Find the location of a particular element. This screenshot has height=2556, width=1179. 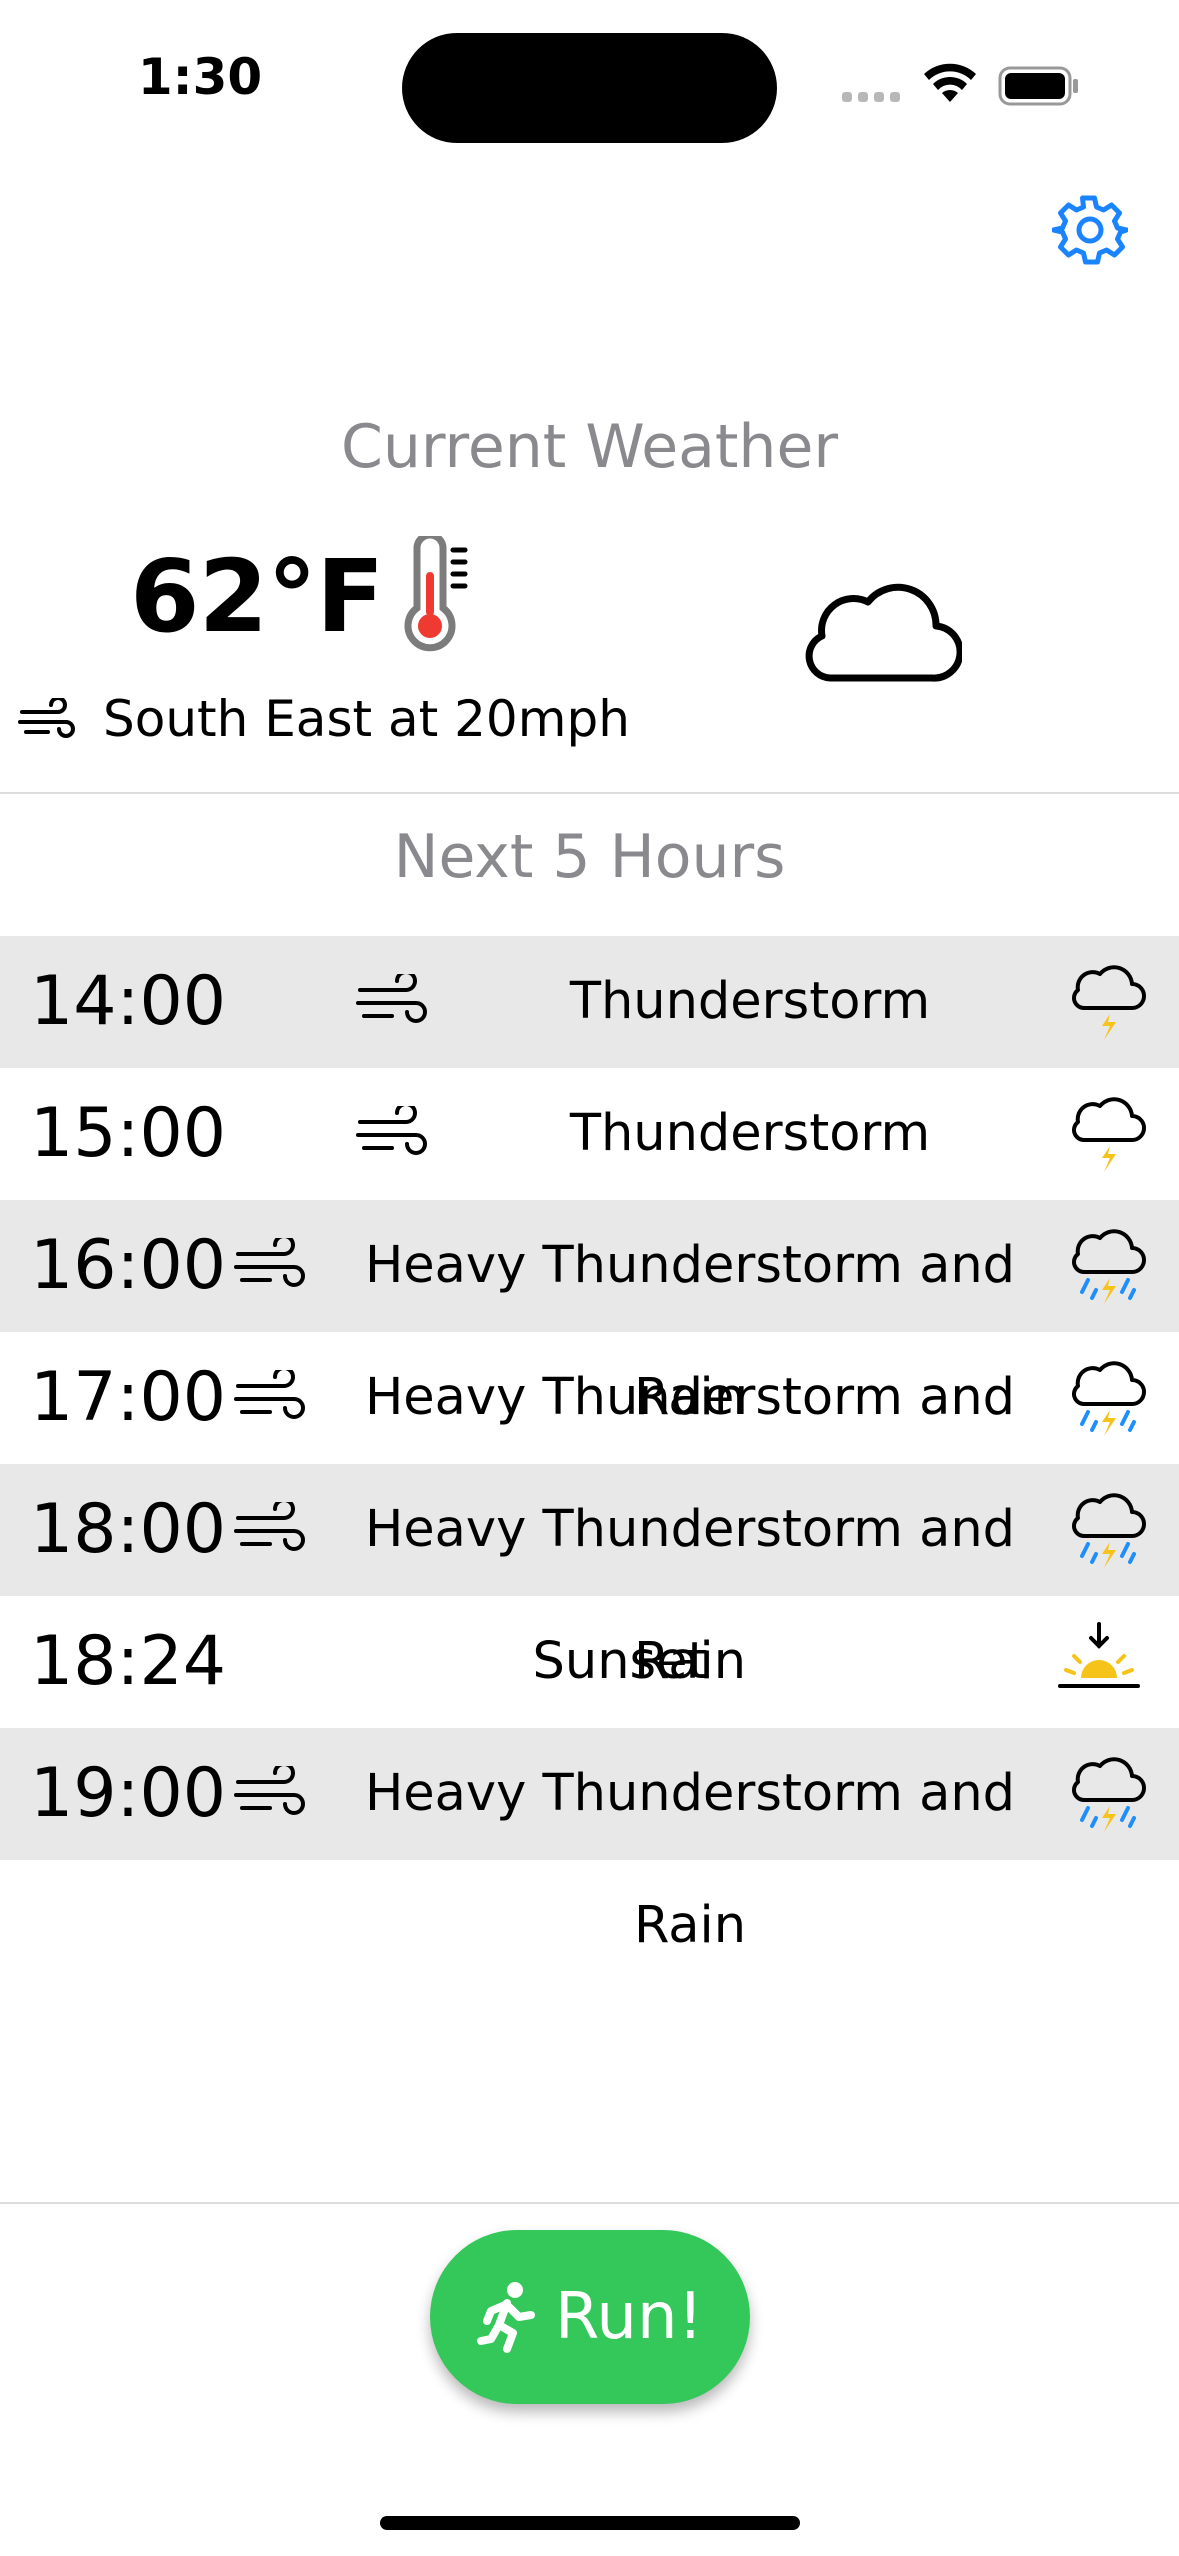

forecast-condition: Heavy Thunderstorm and Rain is located at coordinates (690, 1859).